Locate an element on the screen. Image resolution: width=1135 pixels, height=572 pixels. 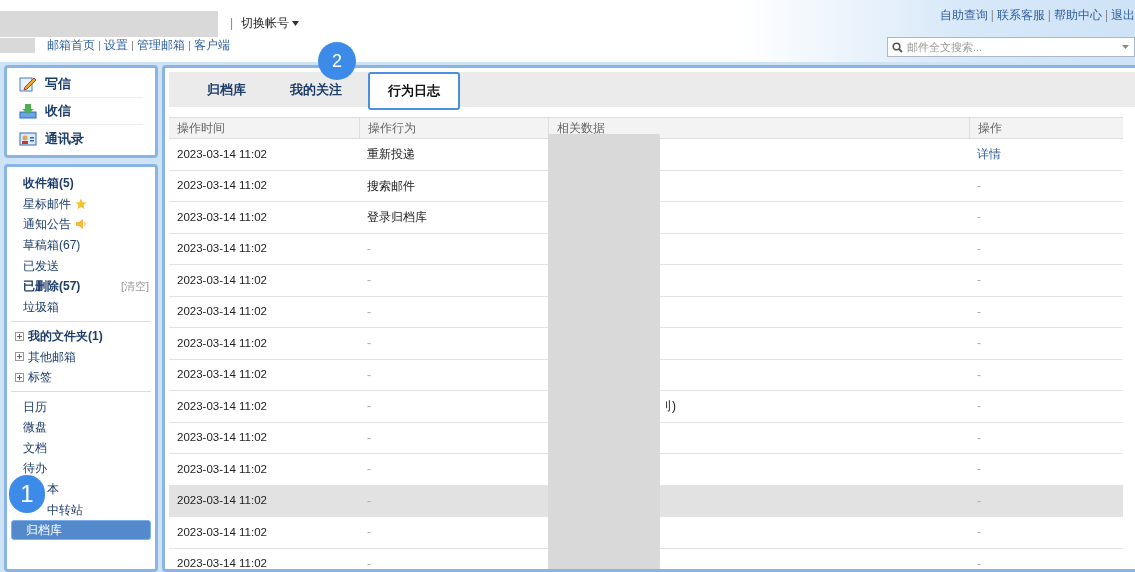
star-icon is located at coordinates (81, 203).